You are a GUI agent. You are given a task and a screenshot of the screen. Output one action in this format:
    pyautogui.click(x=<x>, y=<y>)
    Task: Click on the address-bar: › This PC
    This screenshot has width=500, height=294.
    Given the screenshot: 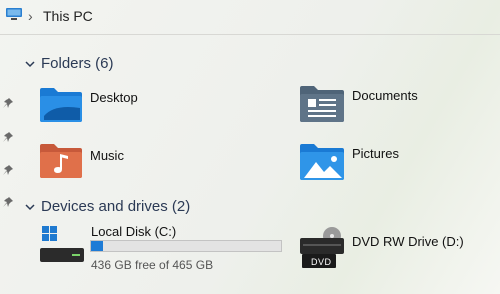 What is the action you would take?
    pyautogui.click(x=250, y=17)
    